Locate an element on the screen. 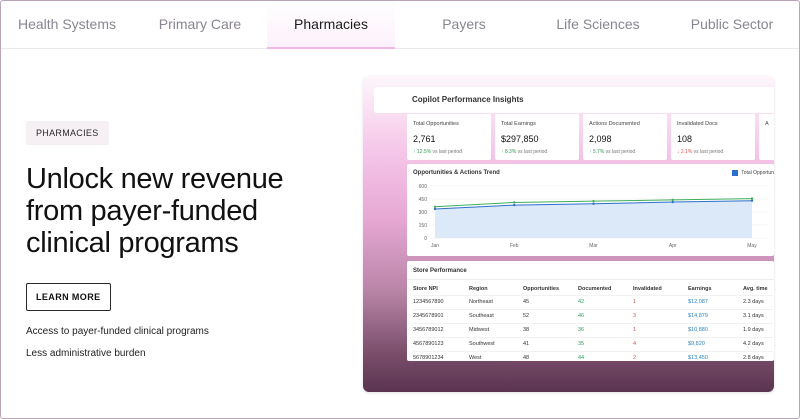  cell-earnings: $9,820 is located at coordinates (715, 343).